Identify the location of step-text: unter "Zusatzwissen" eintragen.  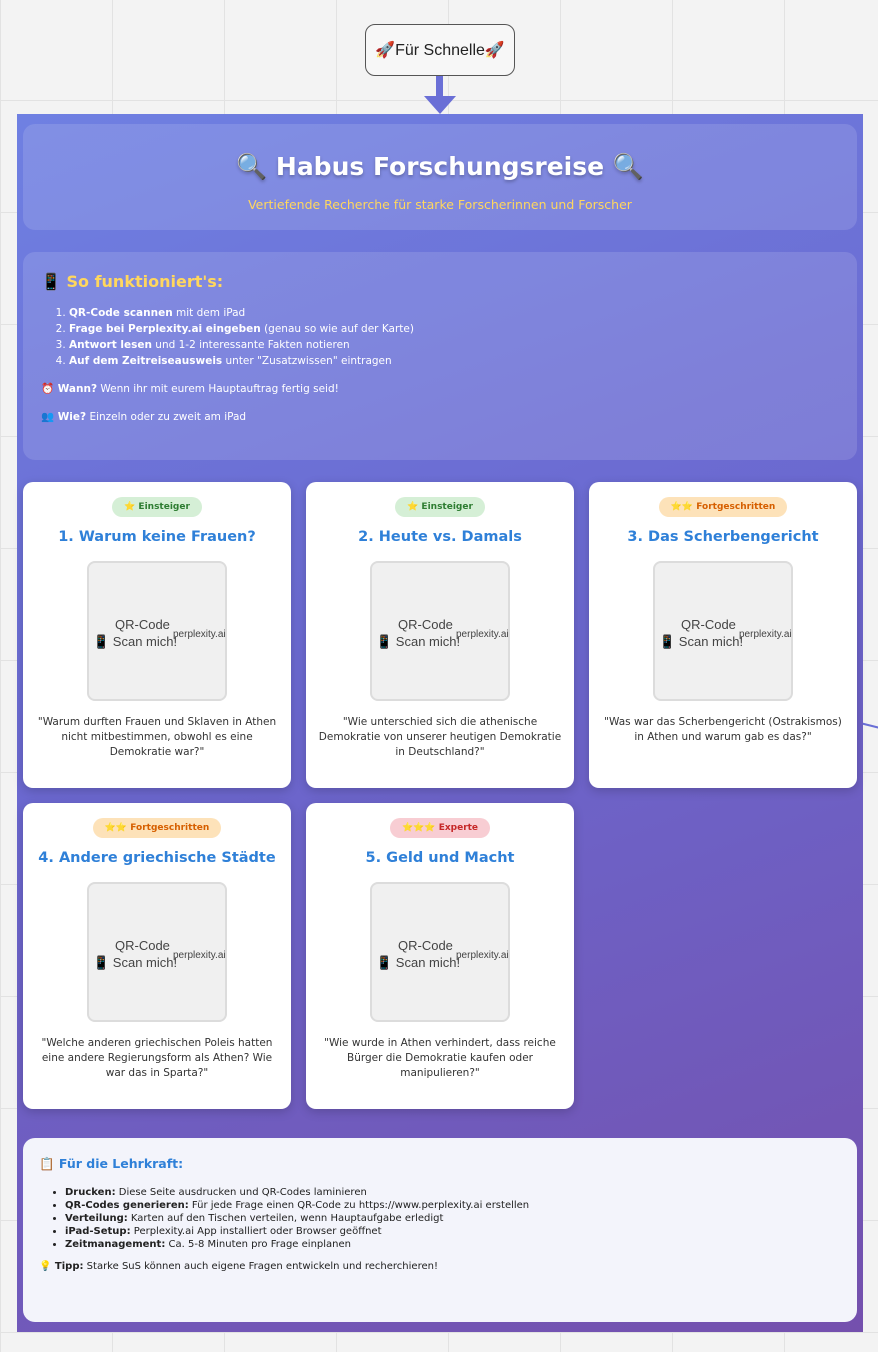
(307, 361).